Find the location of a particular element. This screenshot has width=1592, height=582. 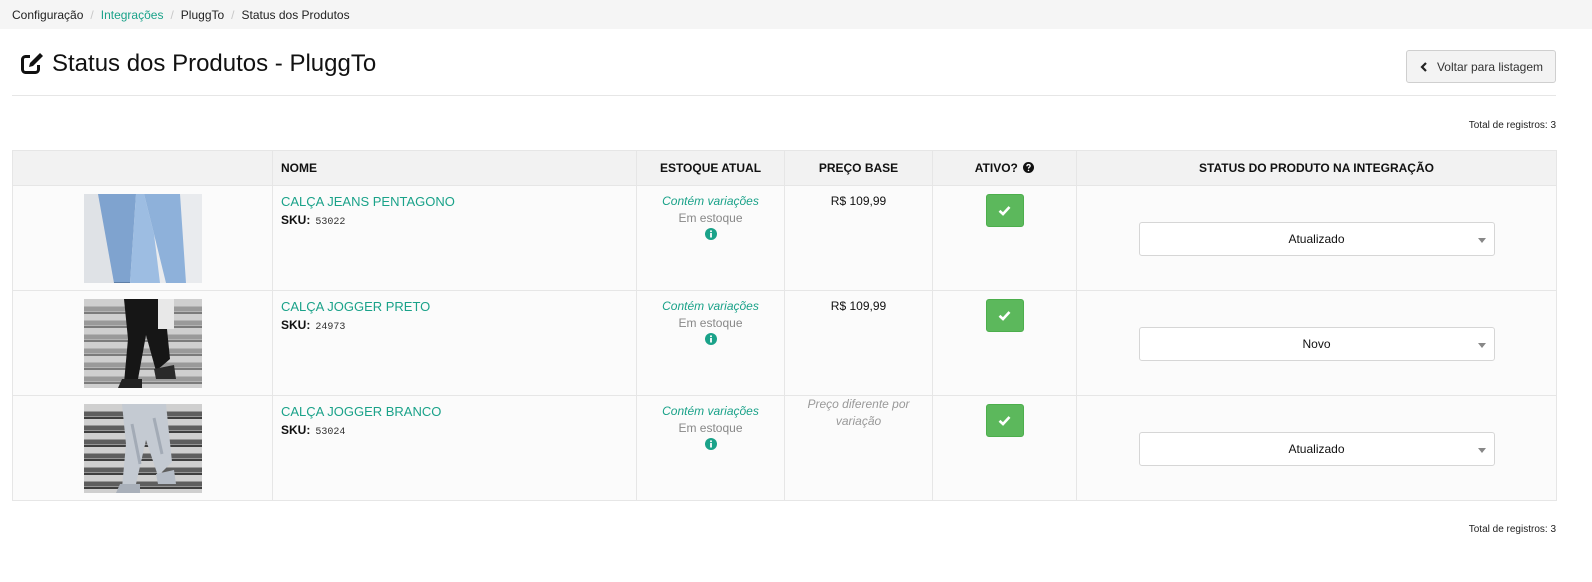

column-header-price: PREÇO BASE is located at coordinates (858, 168).